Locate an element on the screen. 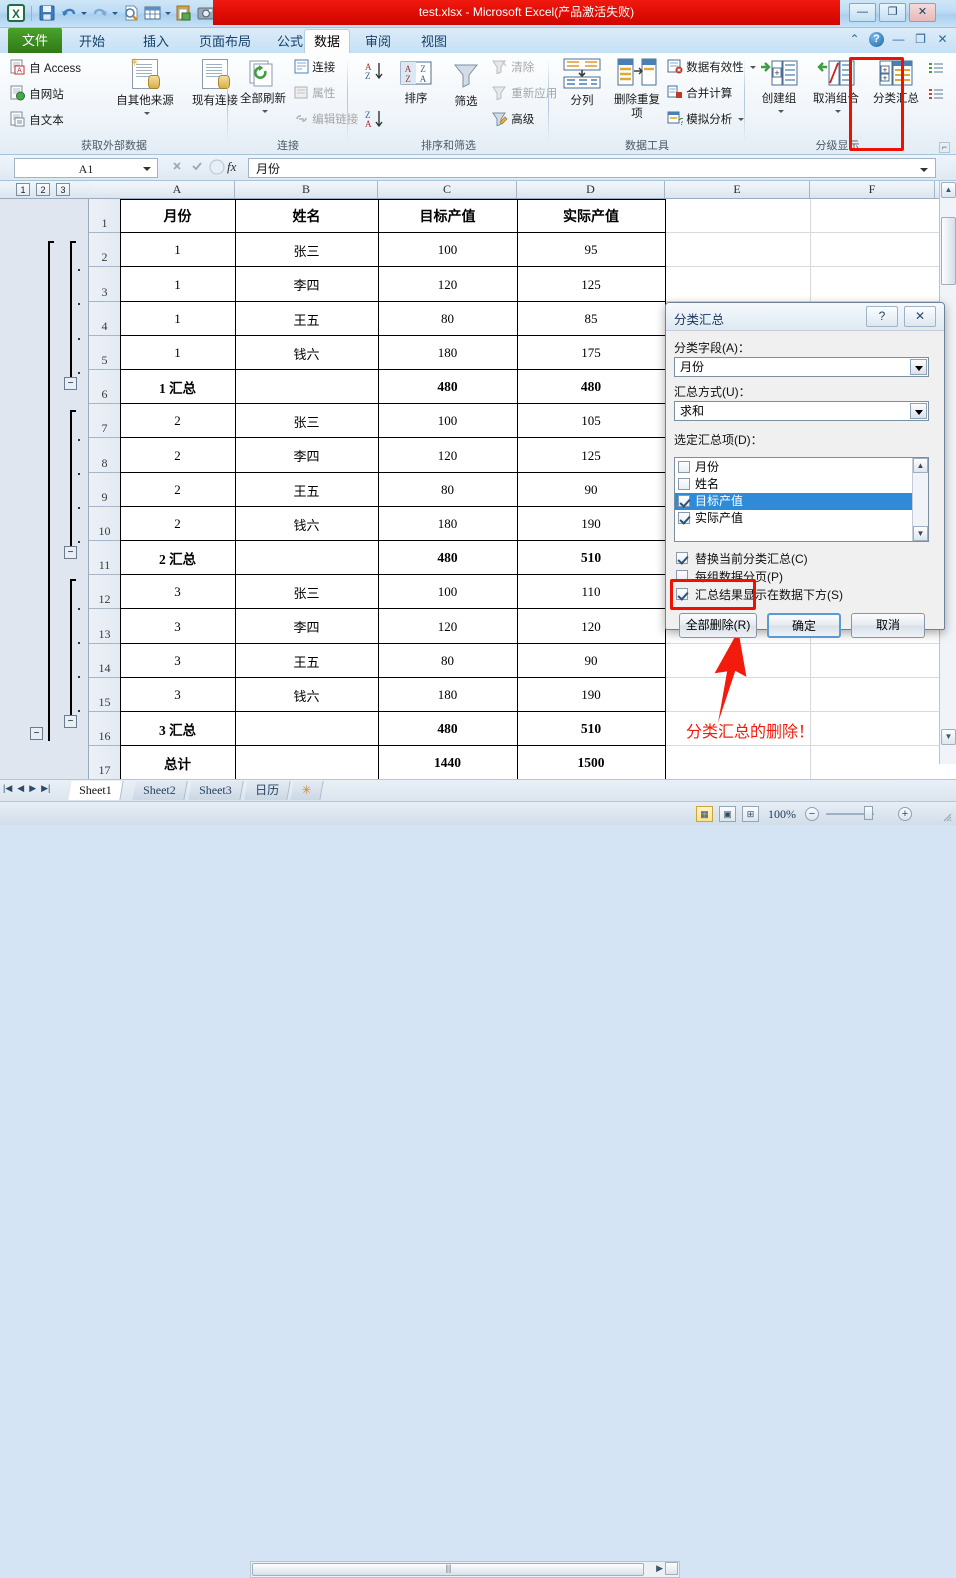 The width and height of the screenshot is (956, 1578). cell-A12: 3 is located at coordinates (177, 592).